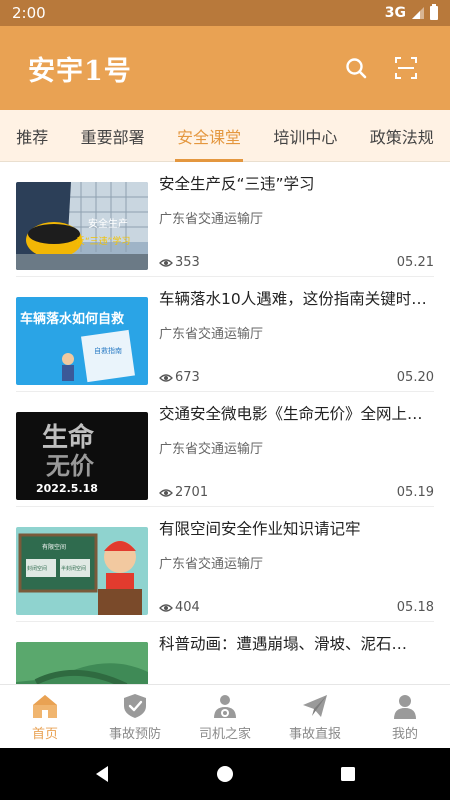  Describe the element at coordinates (135, 705) in the screenshot. I see `shield-check-icon` at that location.